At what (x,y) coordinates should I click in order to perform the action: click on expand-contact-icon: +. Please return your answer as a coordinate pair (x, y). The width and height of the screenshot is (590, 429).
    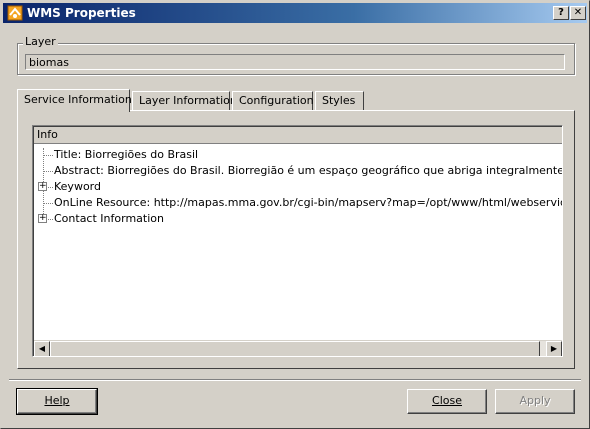
    Looking at the image, I should click on (42, 218).